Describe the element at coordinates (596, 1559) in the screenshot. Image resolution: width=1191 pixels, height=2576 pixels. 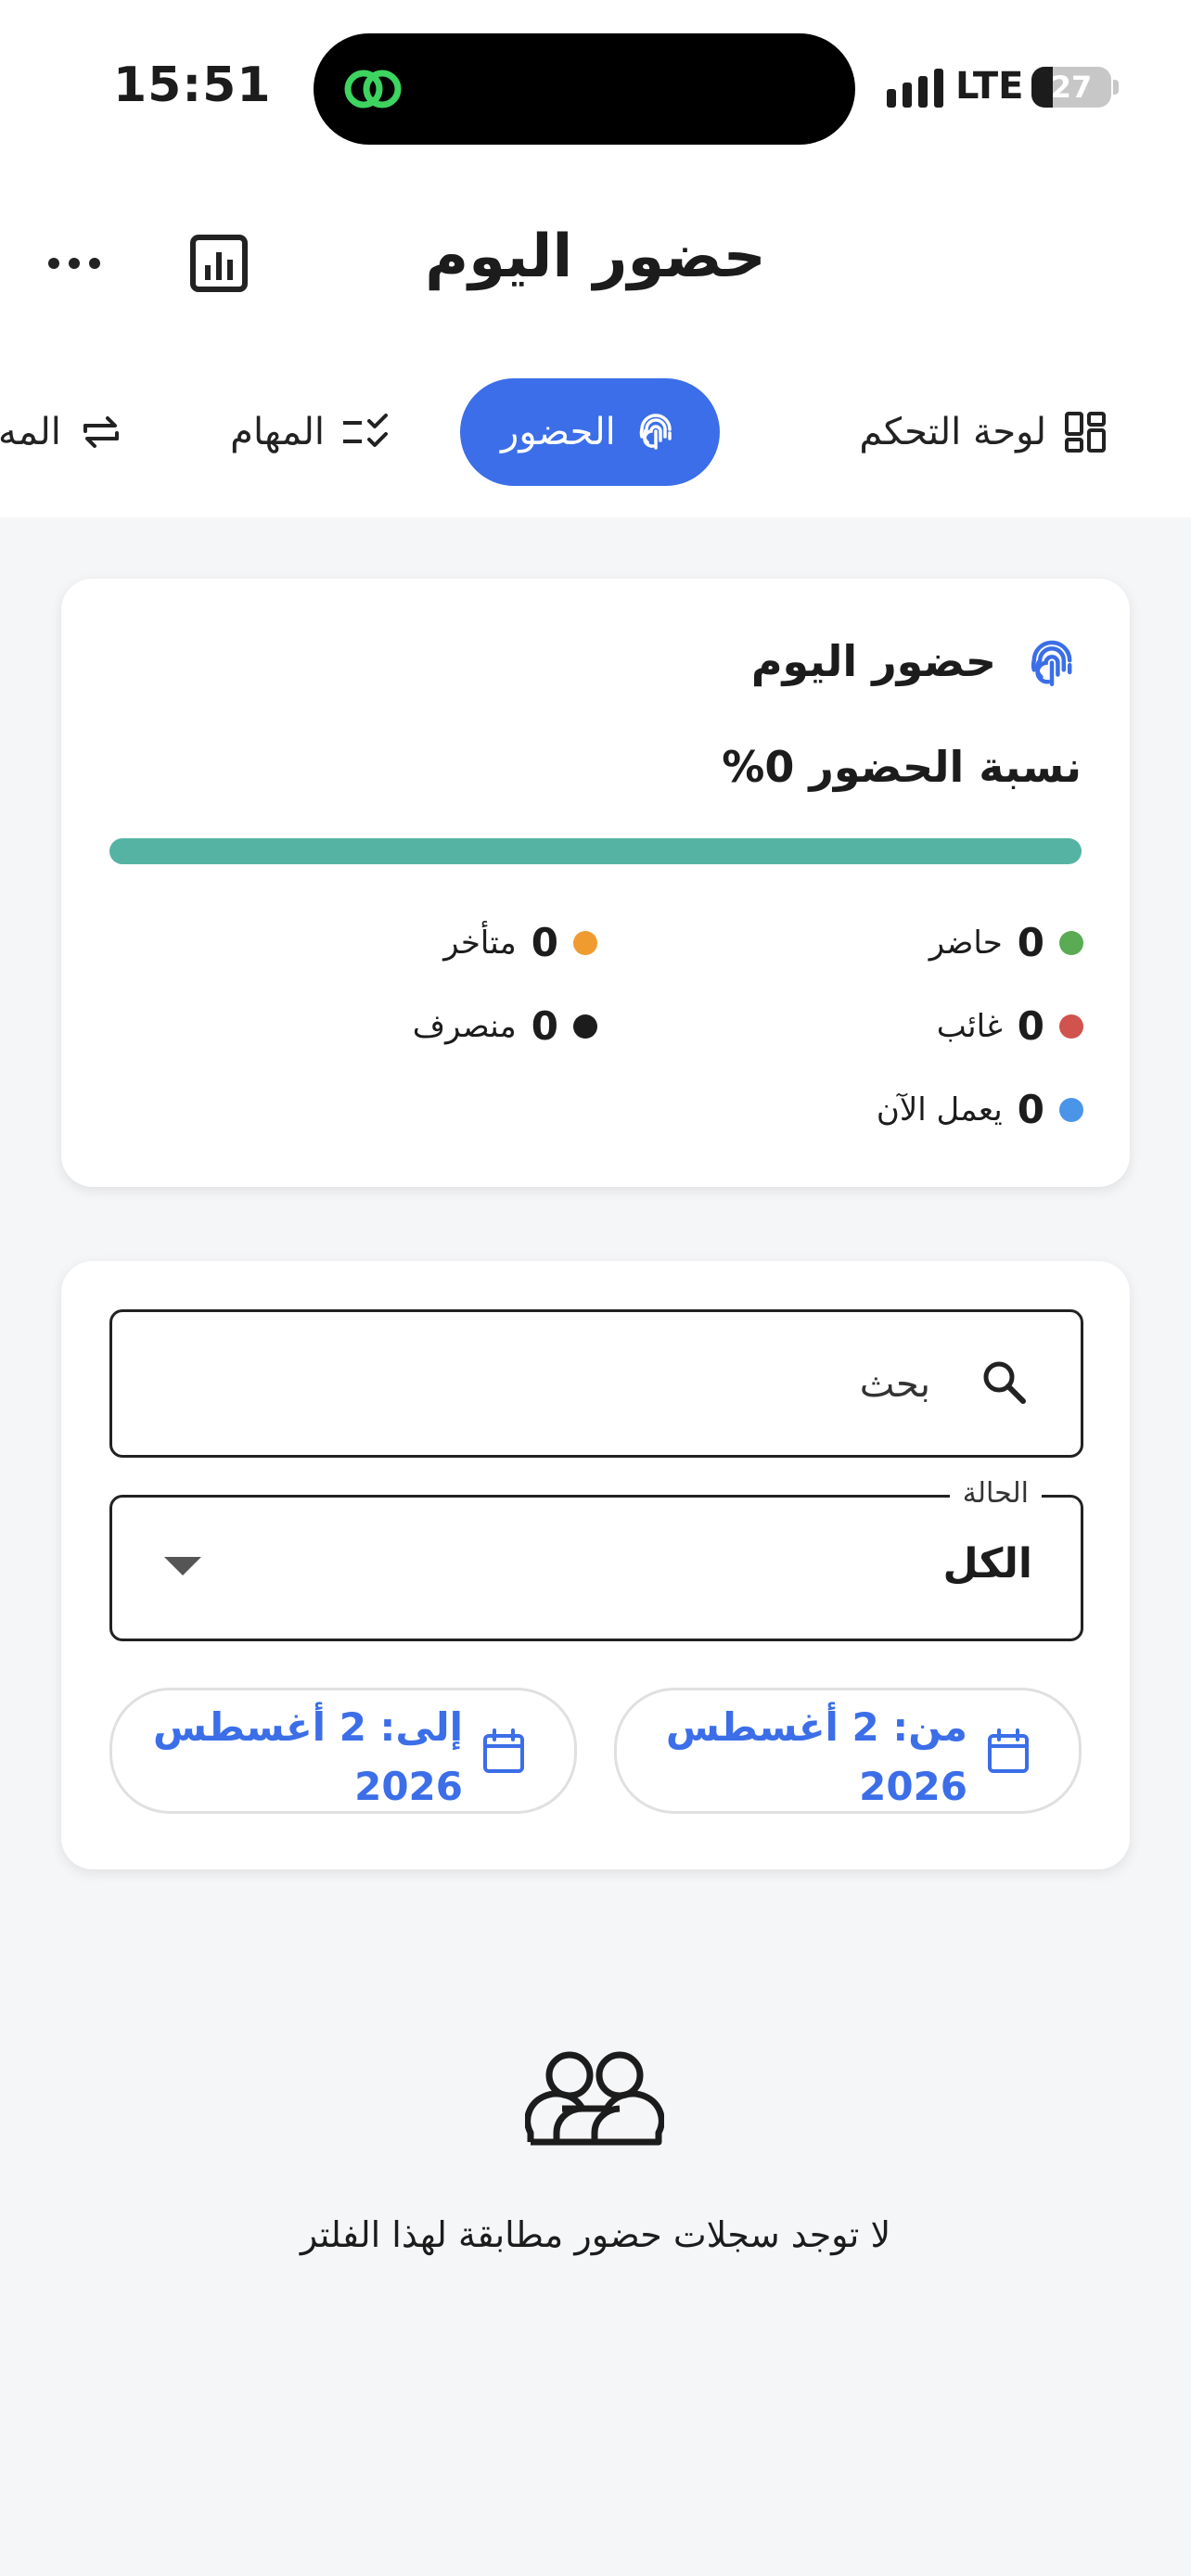
I see `status-select: الحالة الكل` at that location.